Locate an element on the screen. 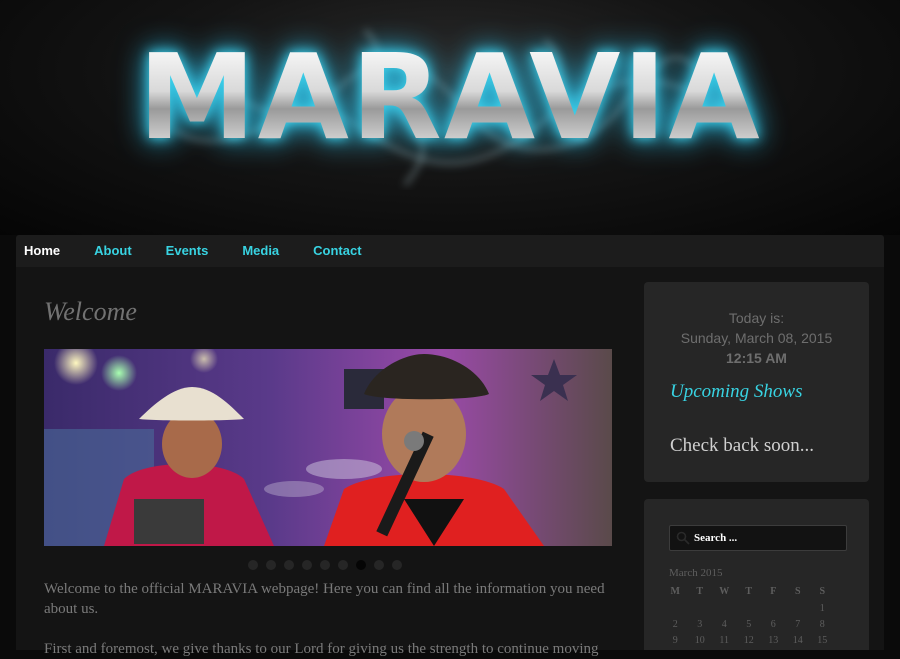 The width and height of the screenshot is (900, 659). nav-item-media: Media is located at coordinates (265, 251).